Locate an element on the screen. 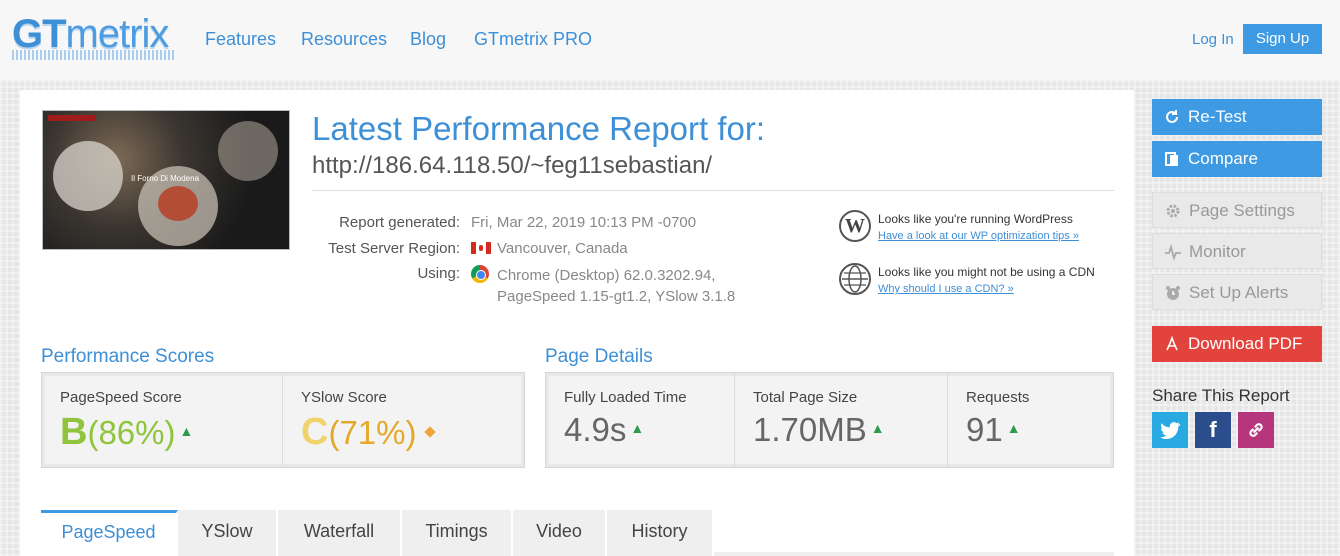 This screenshot has height=556, width=1340. share-title: Share This Report is located at coordinates (1221, 395).